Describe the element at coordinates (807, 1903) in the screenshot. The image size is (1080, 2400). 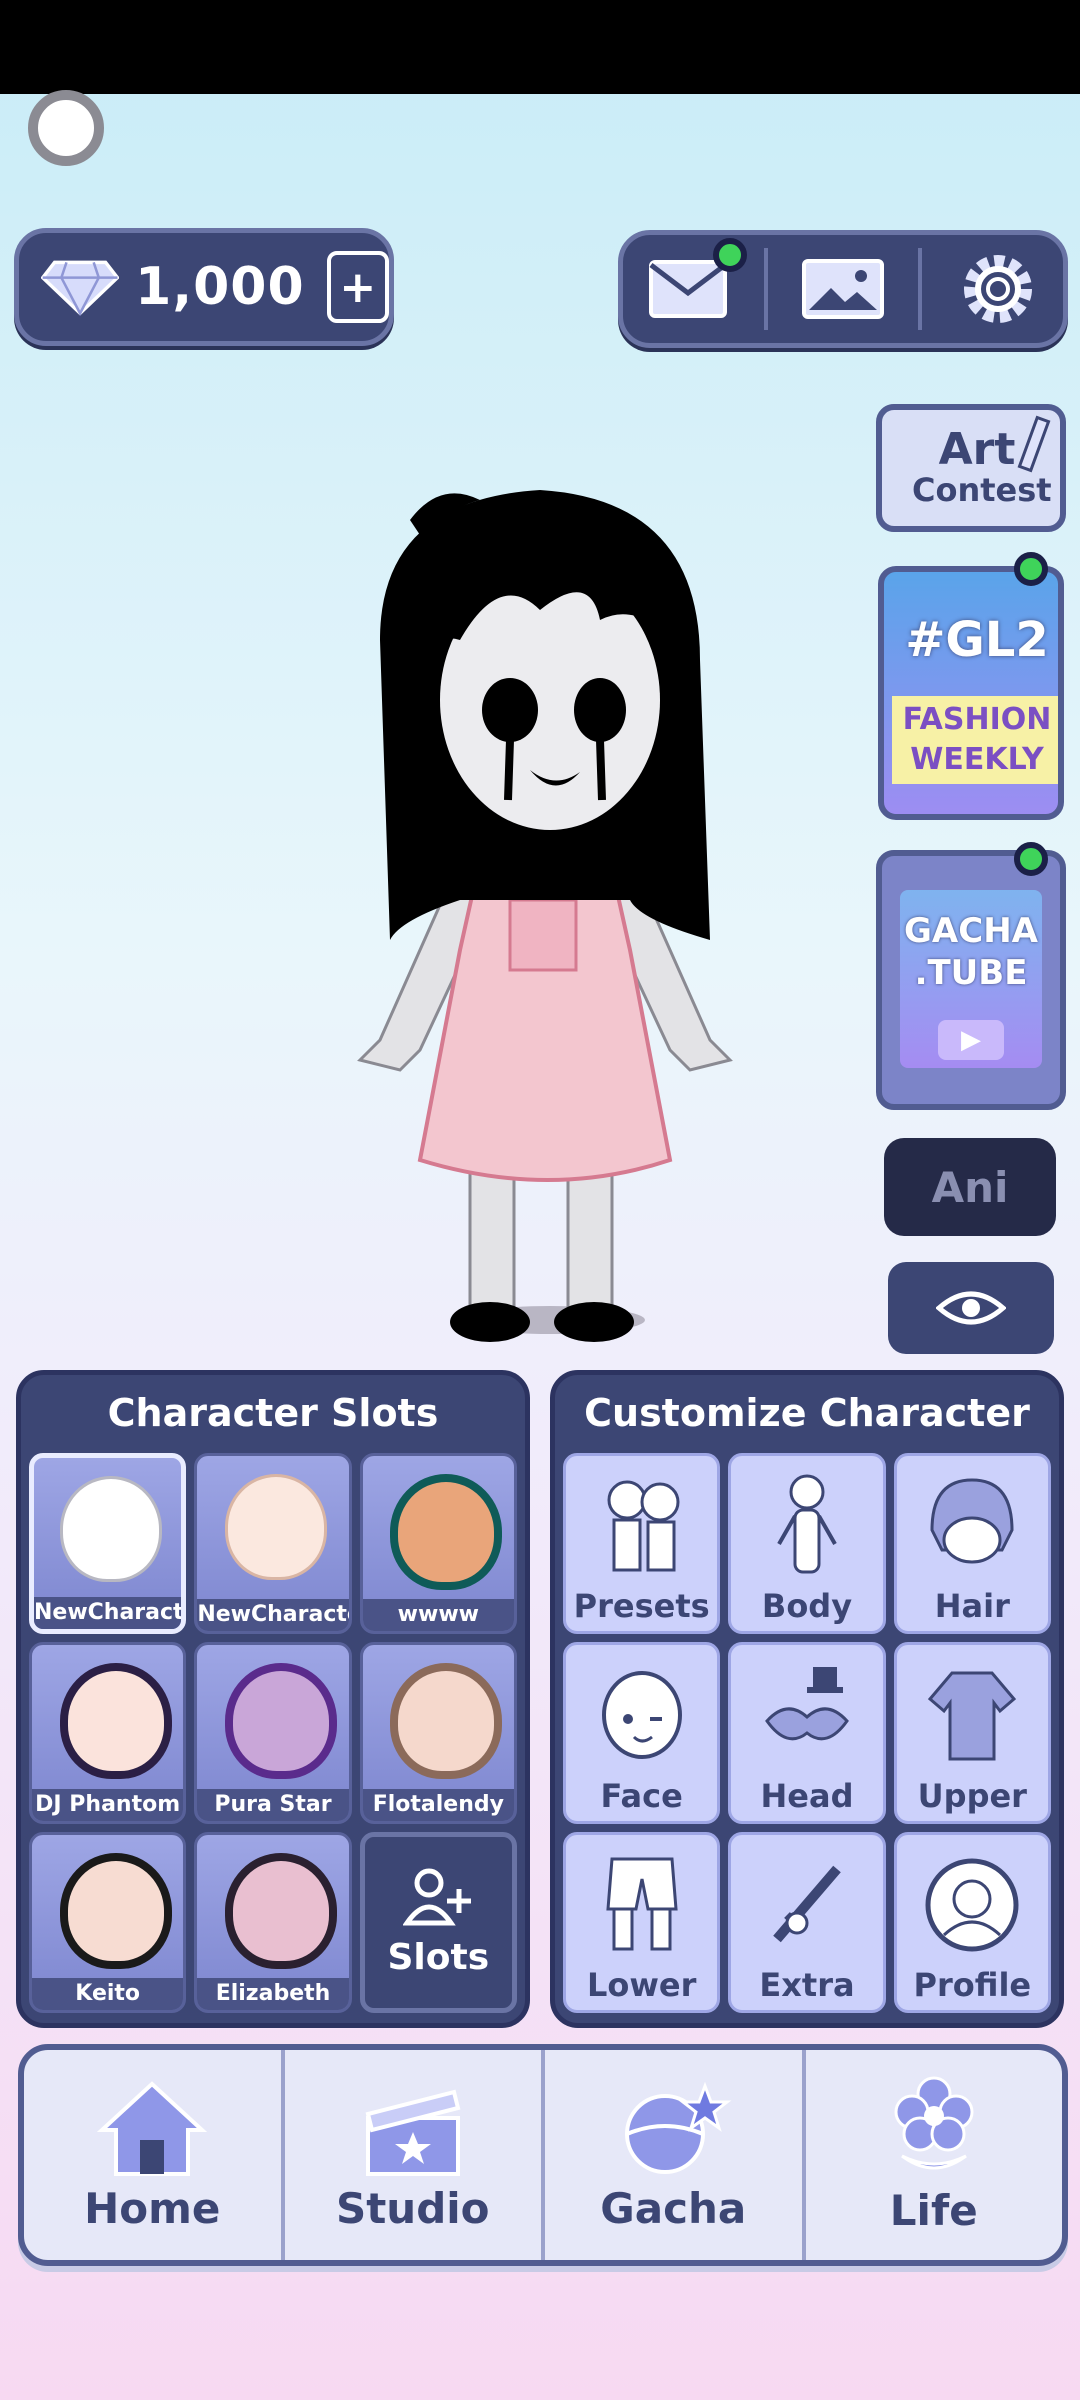
I see `sword-icon` at that location.